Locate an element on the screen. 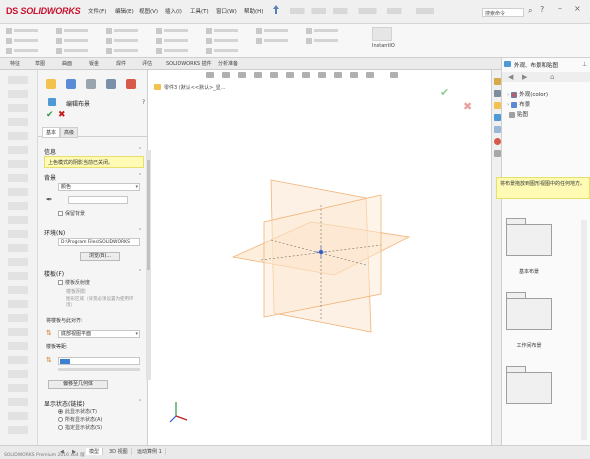 This screenshot has height=459, width=590. all-display-states-radio: 所有显示状态(A) is located at coordinates (80, 419).